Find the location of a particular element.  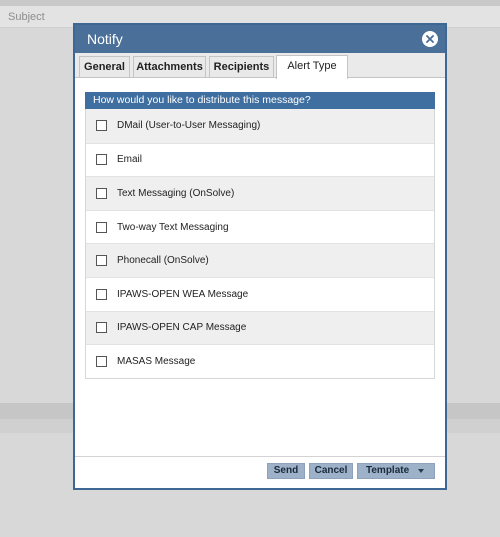

close-button is located at coordinates (430, 39).